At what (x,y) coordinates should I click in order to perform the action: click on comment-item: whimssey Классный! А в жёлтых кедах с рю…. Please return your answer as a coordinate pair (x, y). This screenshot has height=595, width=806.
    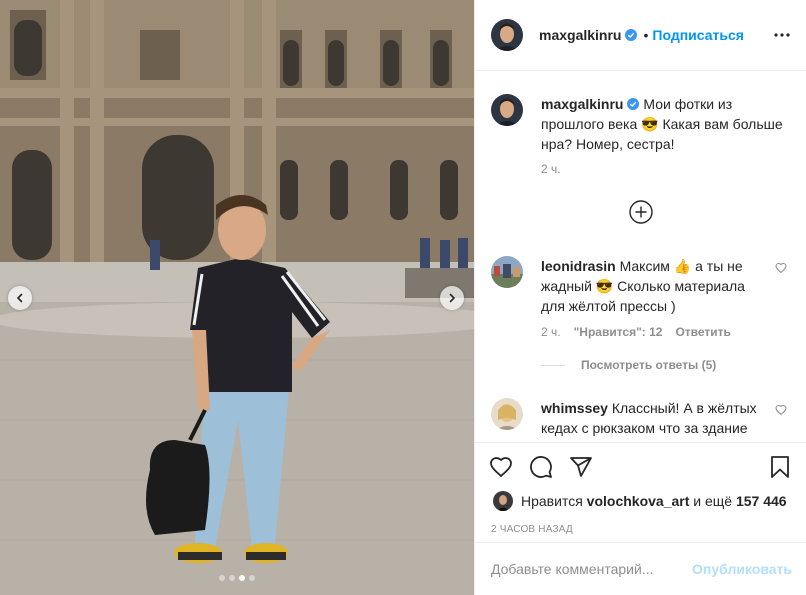
    Looking at the image, I should click on (641, 418).